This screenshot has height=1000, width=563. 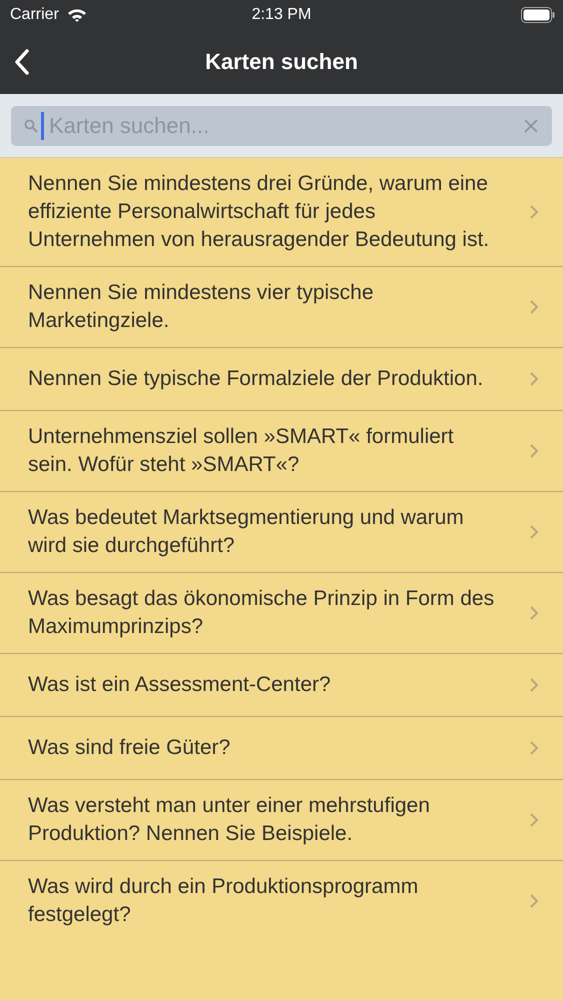 I want to click on card-row: Nennen Sie typische Formalziele der Produktion., so click(x=281, y=379).